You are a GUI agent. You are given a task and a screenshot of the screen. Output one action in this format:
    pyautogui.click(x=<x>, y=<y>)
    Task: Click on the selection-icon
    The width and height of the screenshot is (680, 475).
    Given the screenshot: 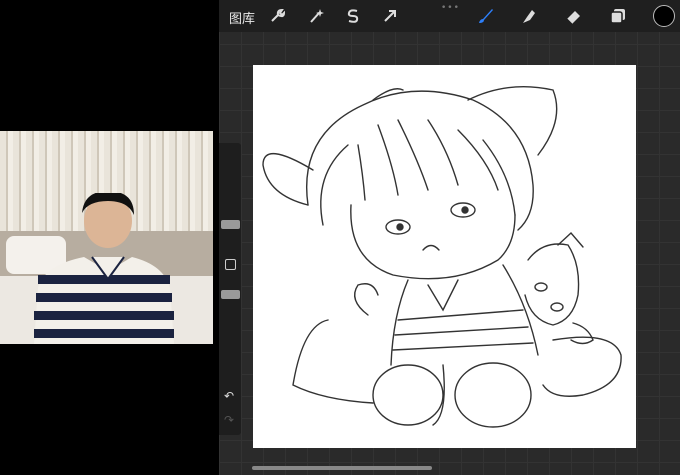 What is the action you would take?
    pyautogui.click(x=353, y=16)
    